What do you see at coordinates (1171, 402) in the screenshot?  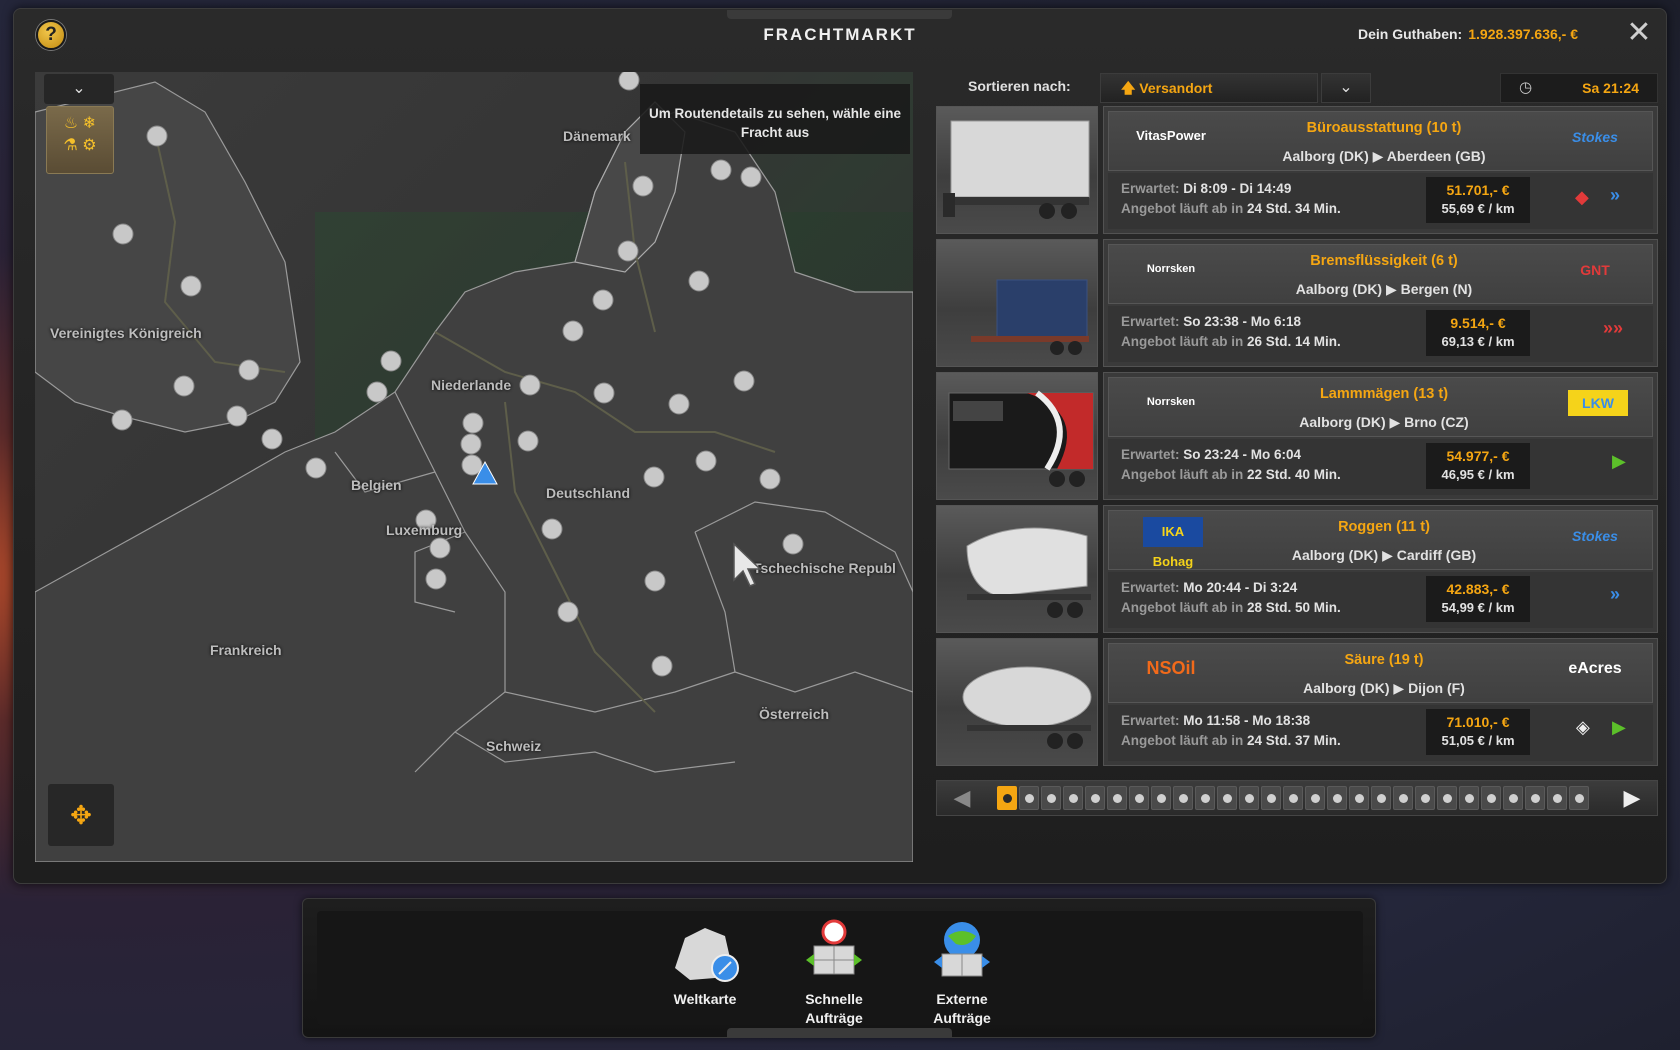 I see `company-logo: Norrsken` at bounding box center [1171, 402].